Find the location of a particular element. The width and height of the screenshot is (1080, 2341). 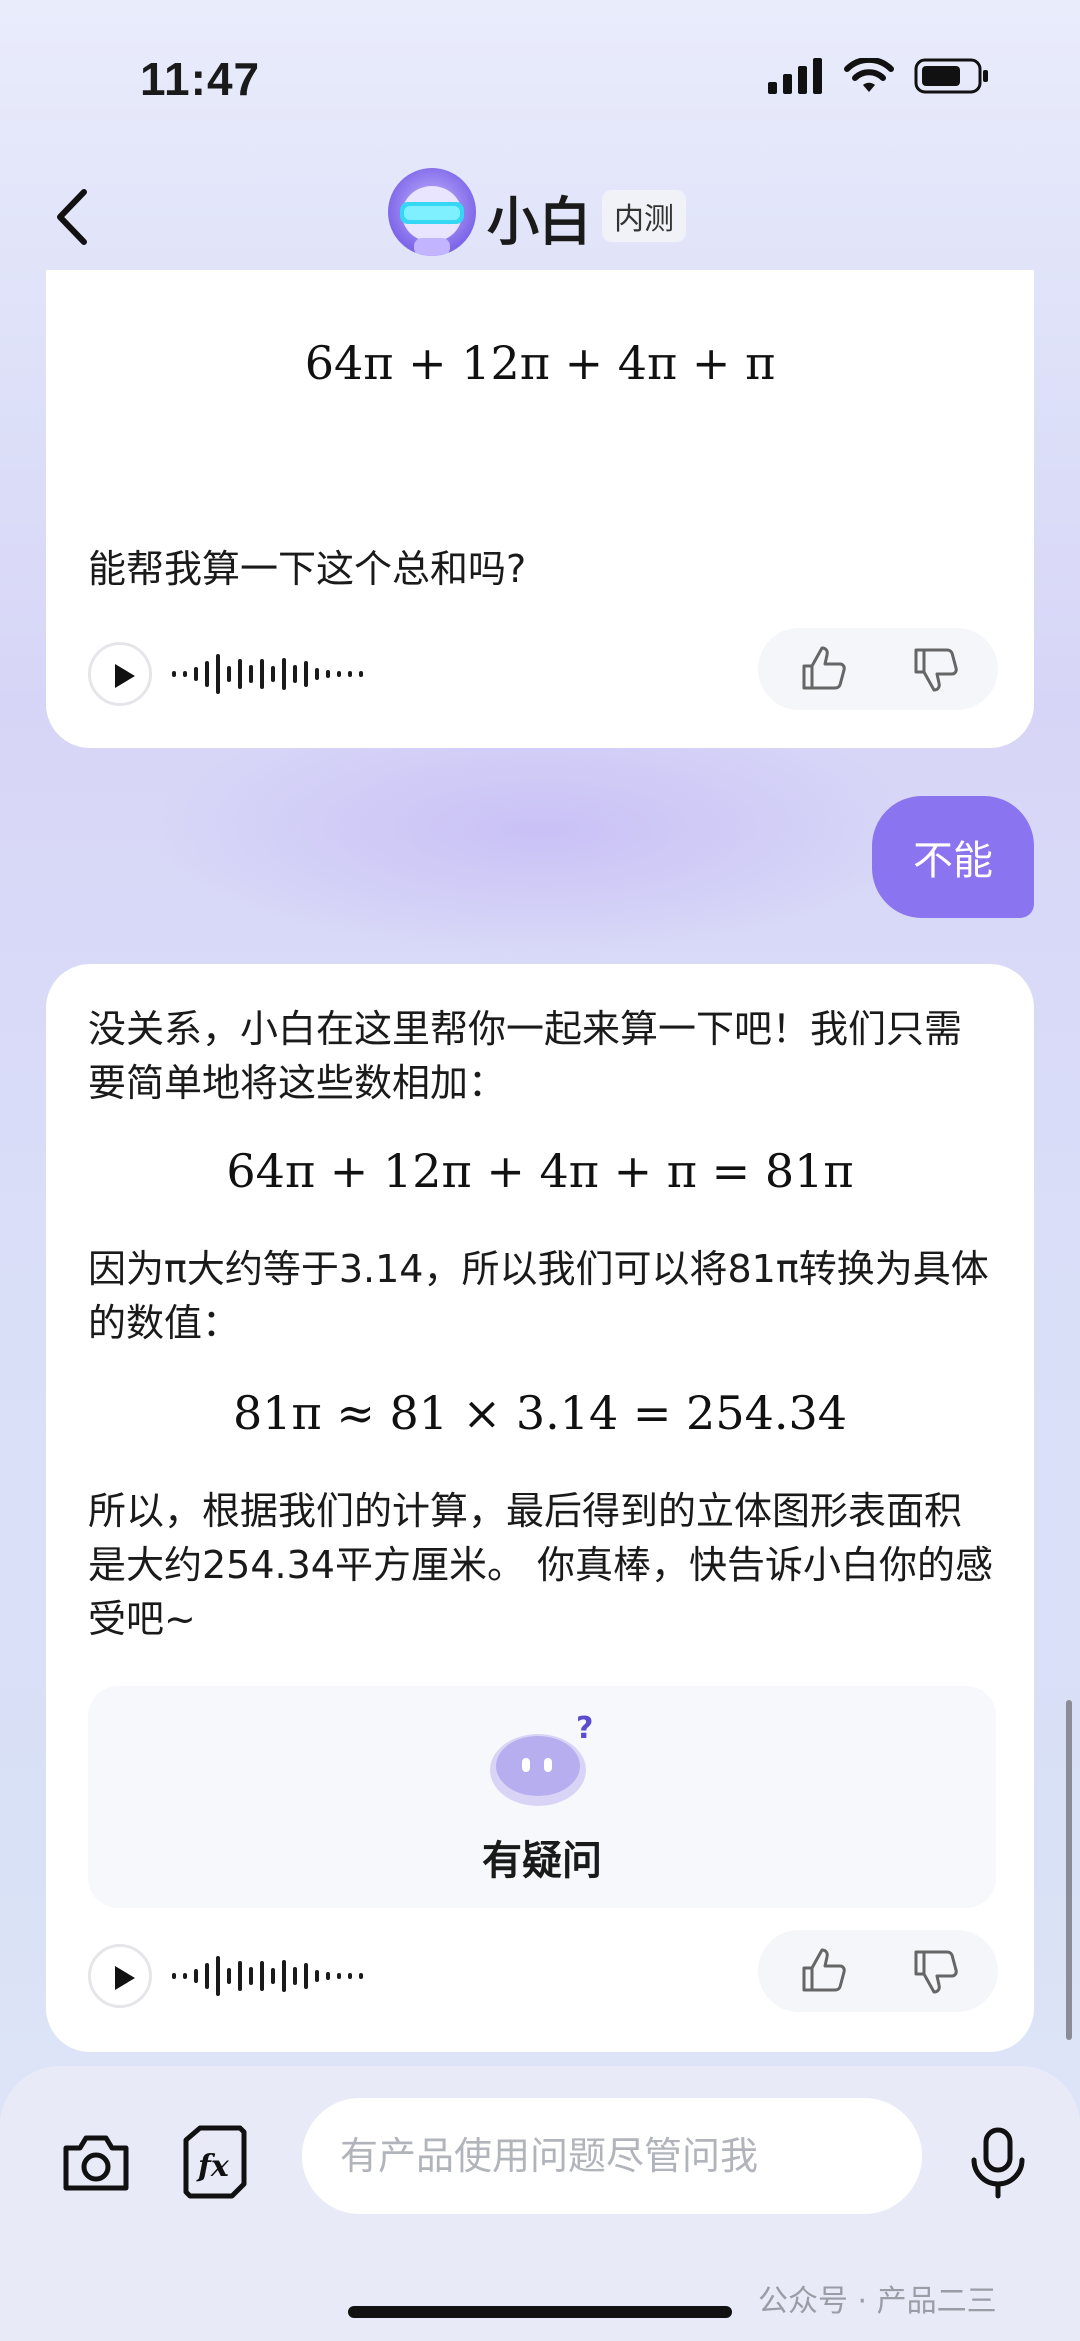

beta-badge: 内测 is located at coordinates (644, 216).